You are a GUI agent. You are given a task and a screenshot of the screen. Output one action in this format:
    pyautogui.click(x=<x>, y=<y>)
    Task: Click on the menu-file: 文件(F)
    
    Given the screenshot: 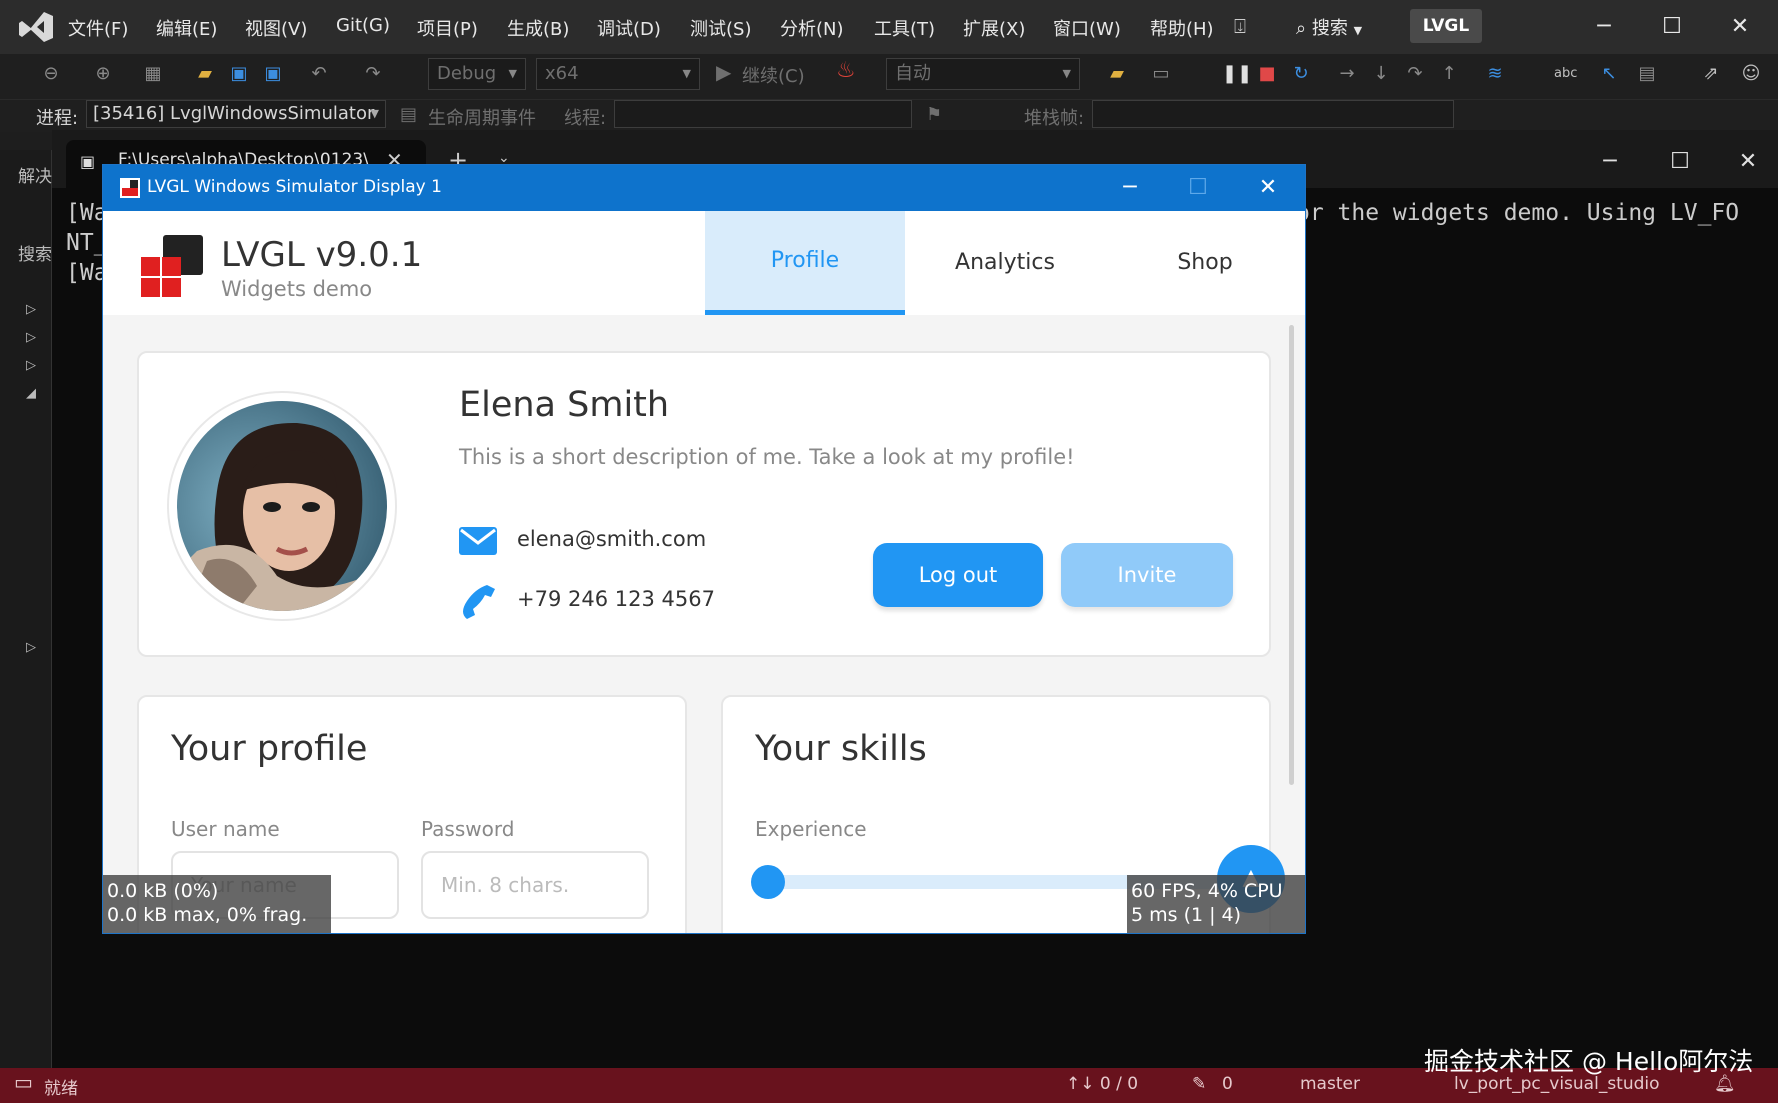 What is the action you would take?
    pyautogui.click(x=98, y=28)
    